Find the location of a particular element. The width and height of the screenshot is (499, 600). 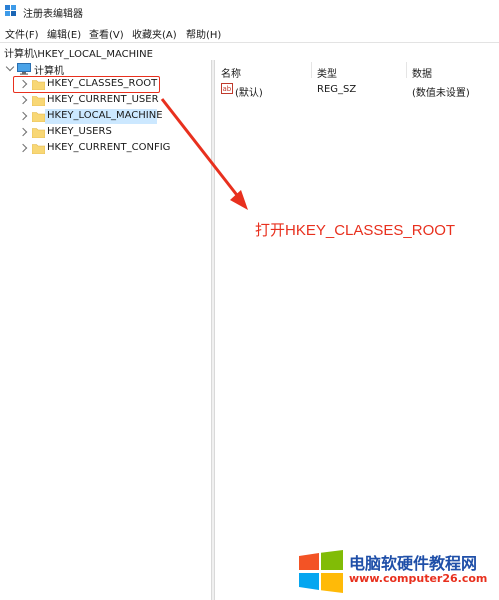

watermark-url: www.computer26.com is located at coordinates (418, 578).